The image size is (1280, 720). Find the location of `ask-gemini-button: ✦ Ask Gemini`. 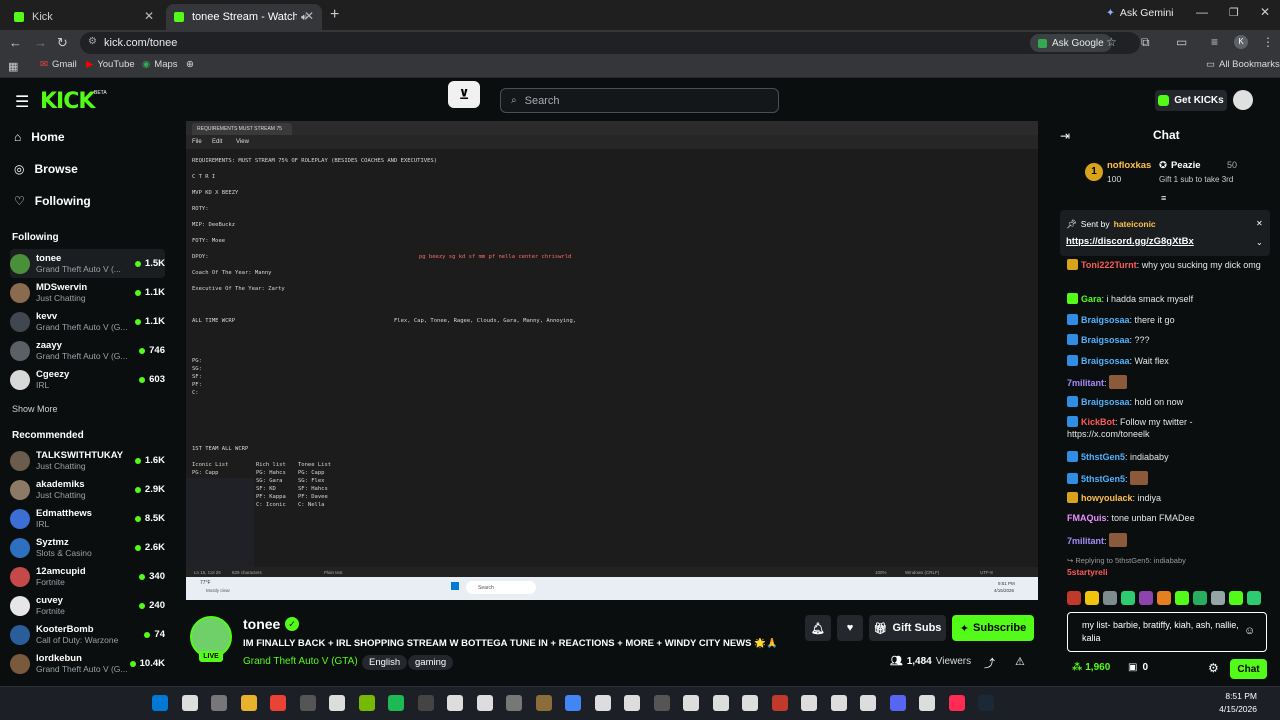

ask-gemini-button: ✦ Ask Gemini is located at coordinates (1140, 13).